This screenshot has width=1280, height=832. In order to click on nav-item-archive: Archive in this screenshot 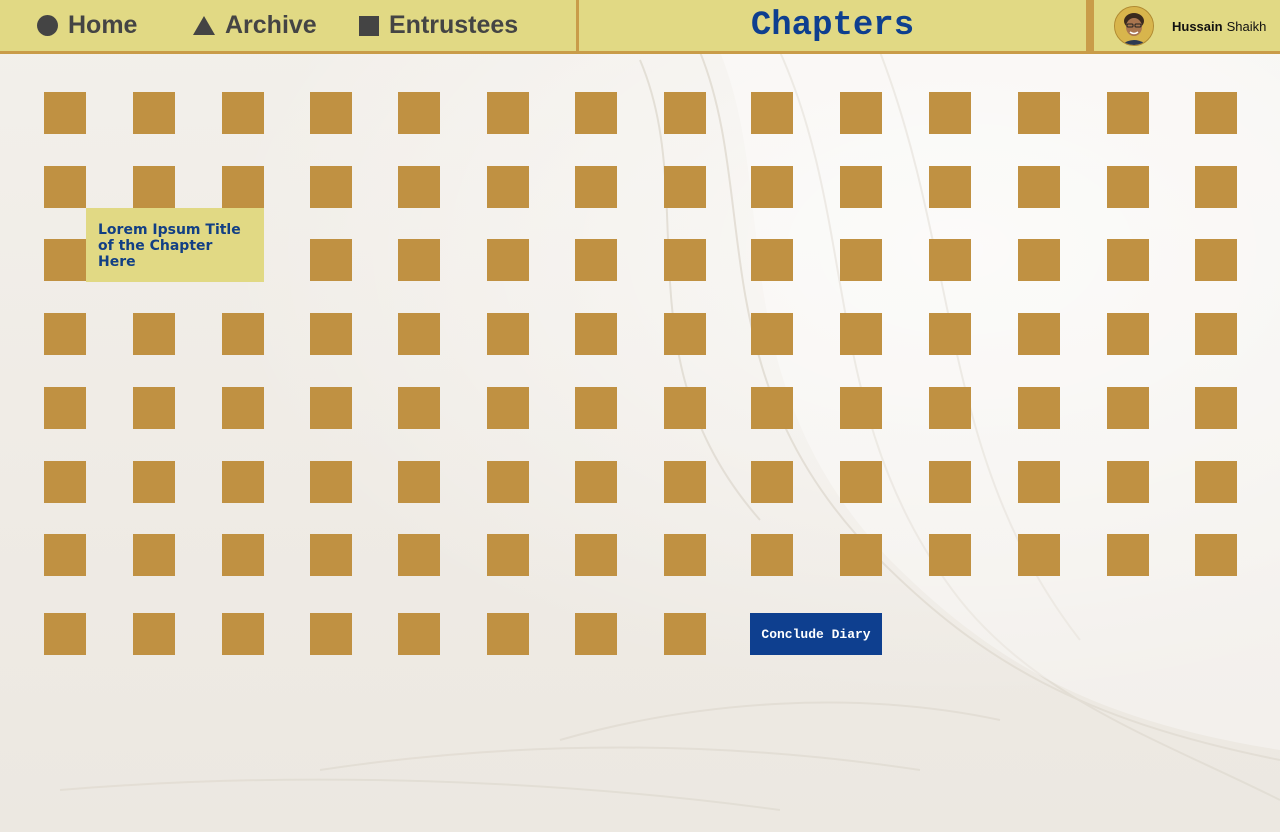, I will do `click(255, 25)`.